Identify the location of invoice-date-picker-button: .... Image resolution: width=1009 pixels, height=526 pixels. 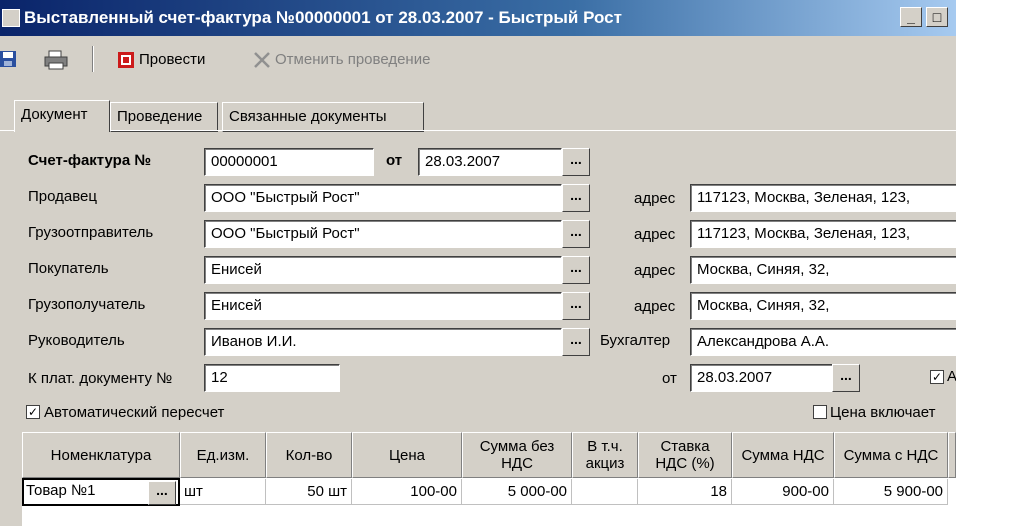
(576, 162).